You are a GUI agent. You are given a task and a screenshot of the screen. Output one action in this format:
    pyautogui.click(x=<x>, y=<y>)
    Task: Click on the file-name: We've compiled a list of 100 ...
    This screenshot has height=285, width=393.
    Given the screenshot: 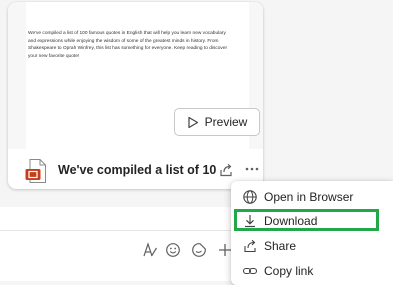 What is the action you would take?
    pyautogui.click(x=137, y=170)
    